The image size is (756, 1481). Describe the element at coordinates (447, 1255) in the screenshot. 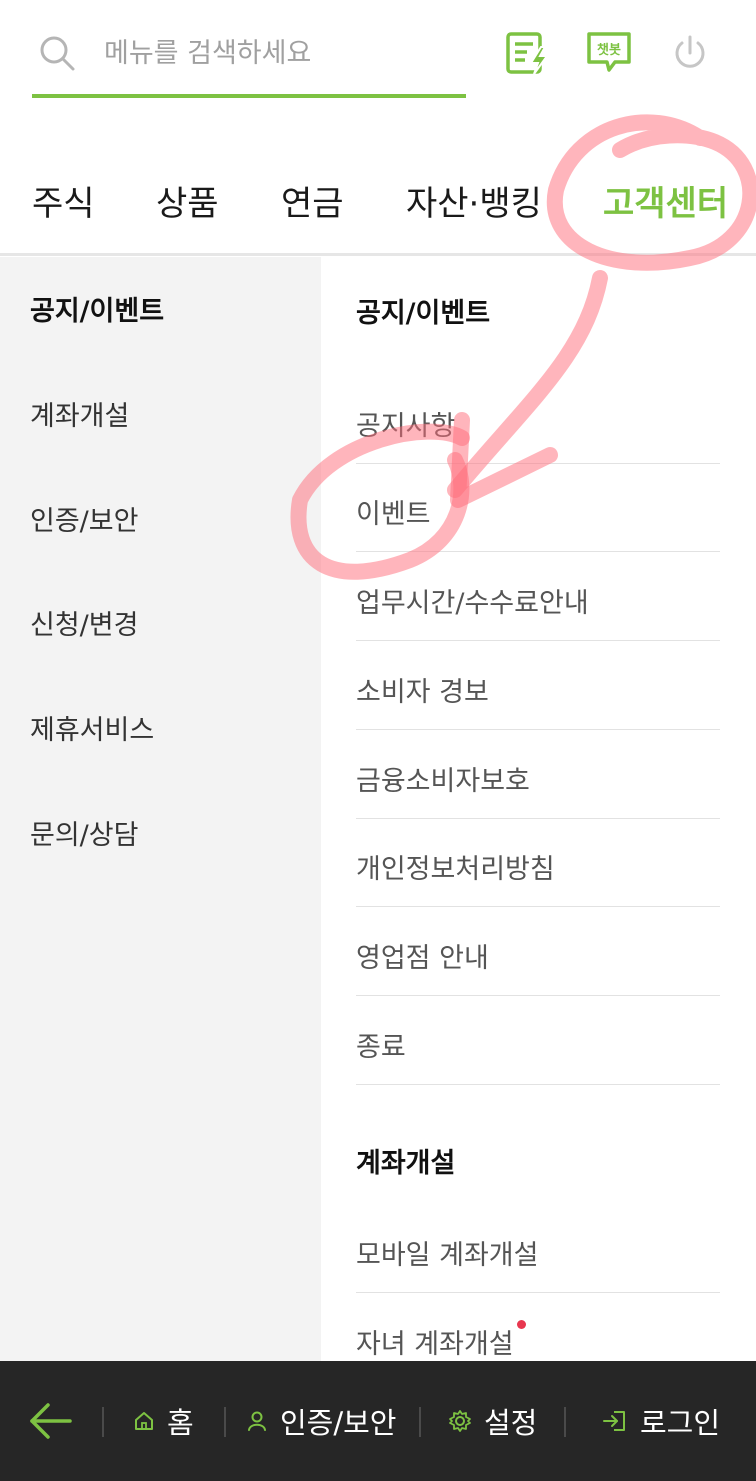

I see `menu-item-label: 모바일 계좌개설` at that location.